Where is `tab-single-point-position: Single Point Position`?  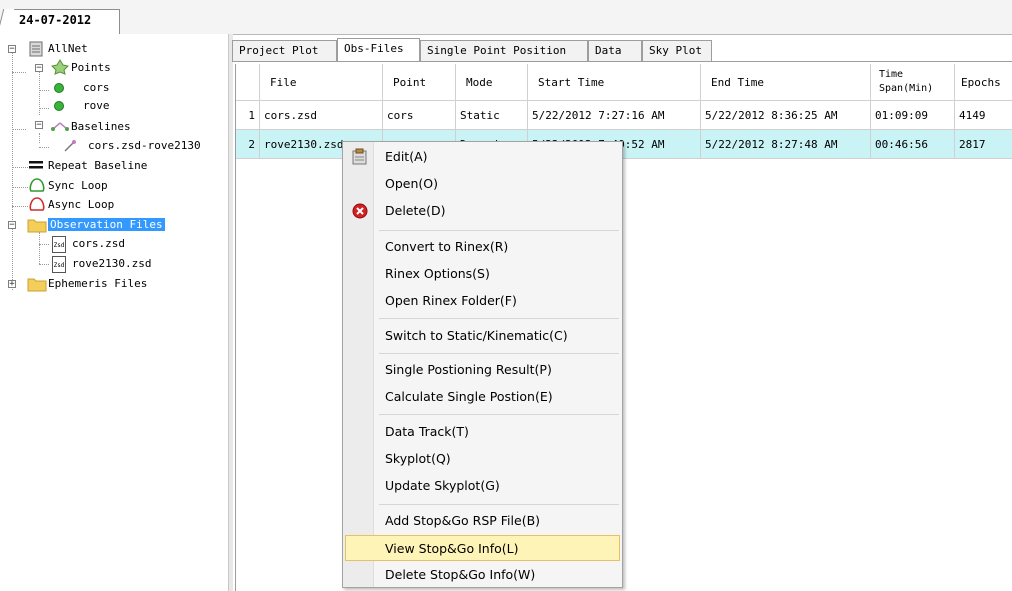 tab-single-point-position: Single Point Position is located at coordinates (504, 50).